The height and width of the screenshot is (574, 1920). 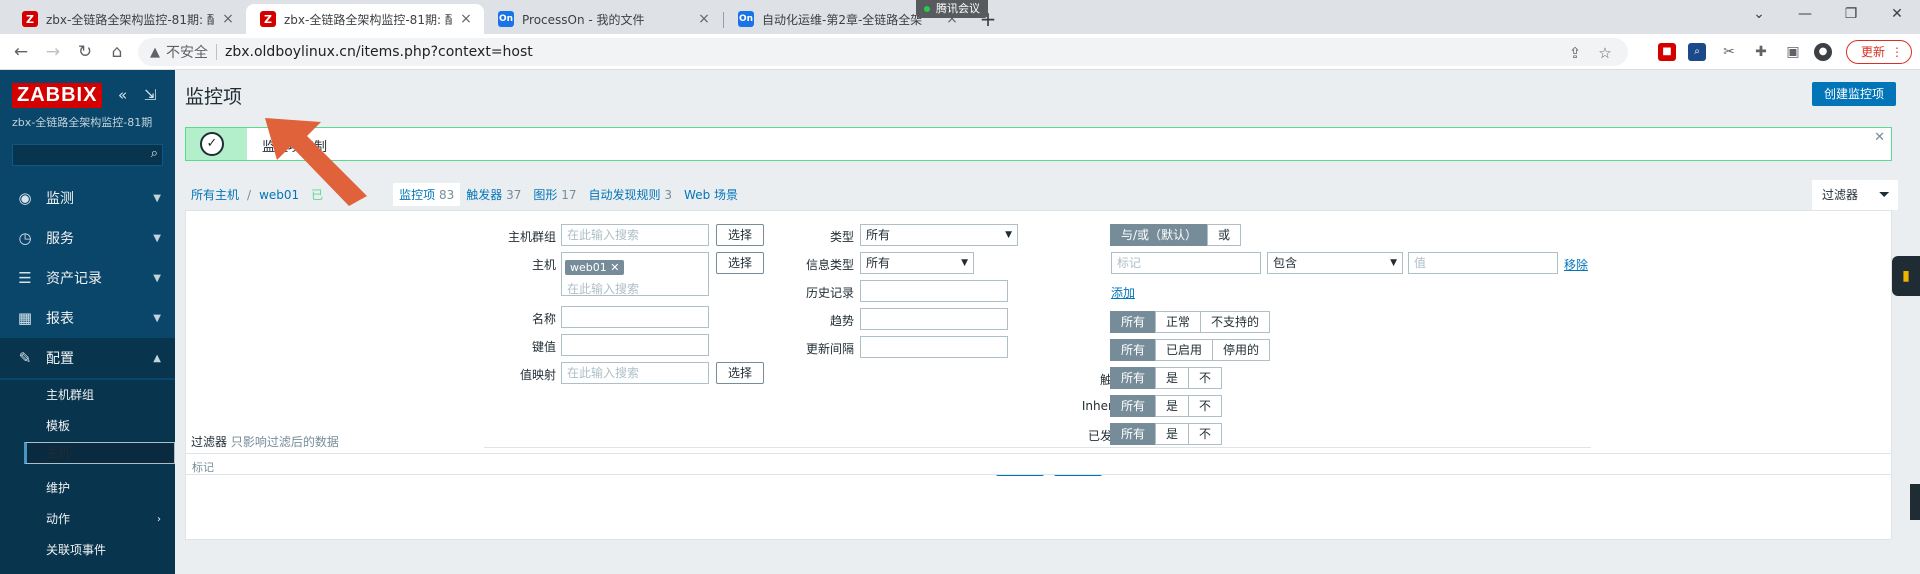 I want to click on tab-items: 监控项 83, so click(x=427, y=194).